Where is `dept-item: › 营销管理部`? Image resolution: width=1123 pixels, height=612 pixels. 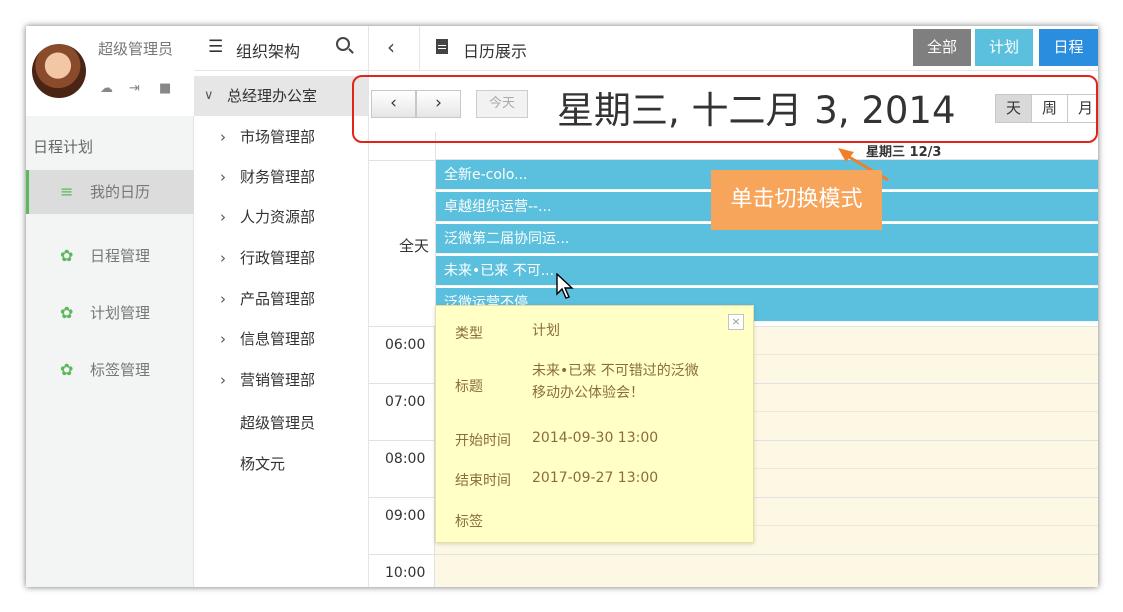
dept-item: › 营销管理部 is located at coordinates (281, 380).